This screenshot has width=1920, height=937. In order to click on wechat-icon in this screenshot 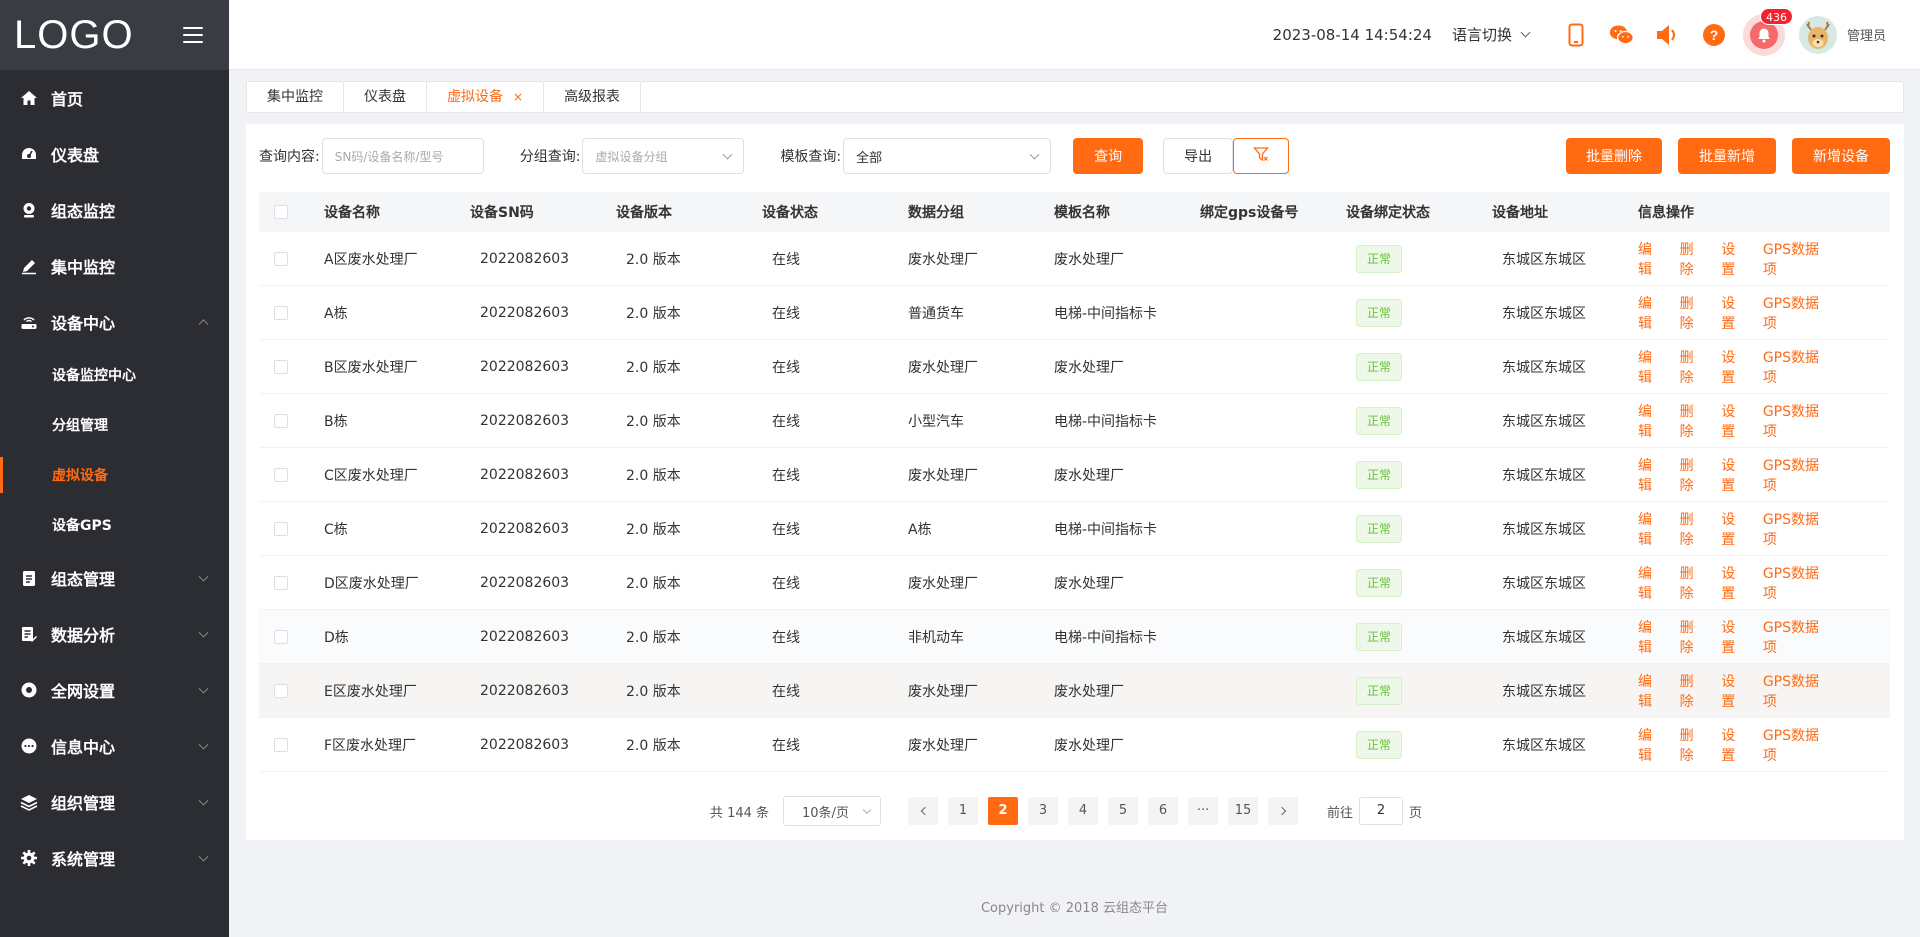, I will do `click(1622, 35)`.